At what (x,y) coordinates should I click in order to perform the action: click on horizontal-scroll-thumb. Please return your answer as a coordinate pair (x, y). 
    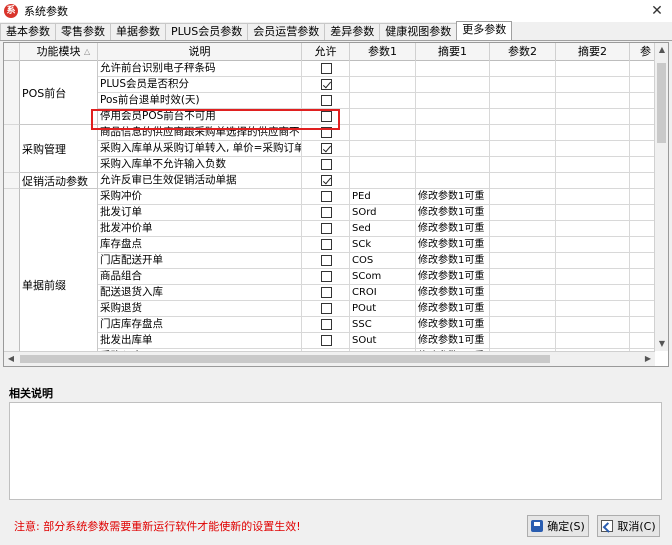
    Looking at the image, I should click on (285, 359).